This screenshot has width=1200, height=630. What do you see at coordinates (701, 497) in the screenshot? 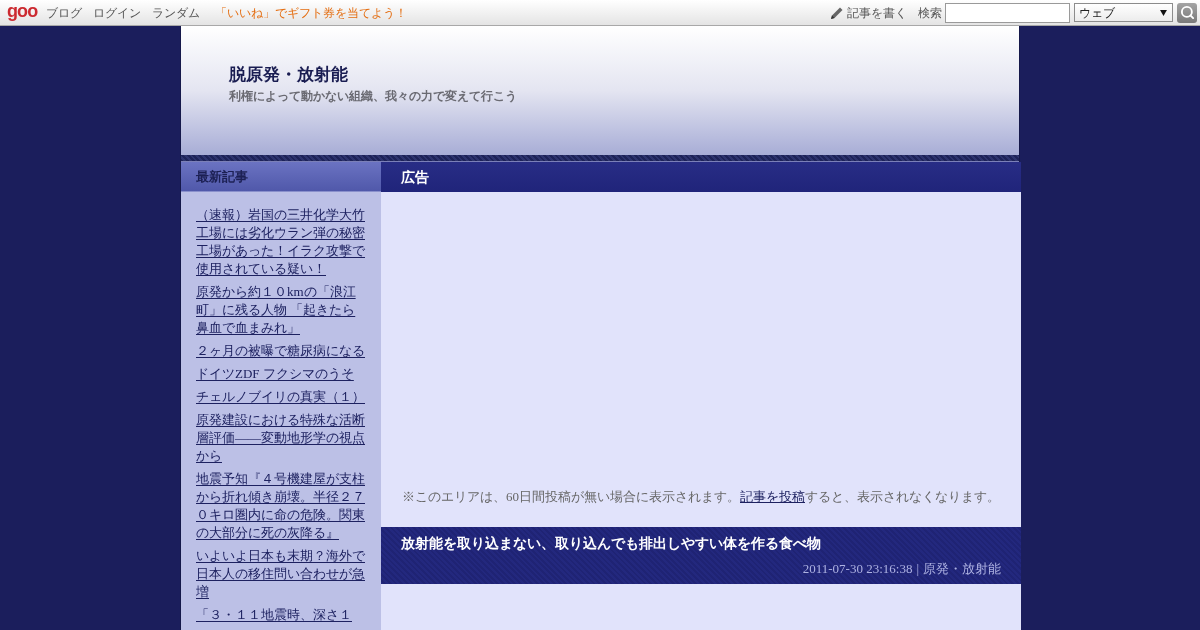
I see `ad-notice: ※このエリアは、60日間投稿が無い場合に表示されます。記事を投稿すると、表示されなくなります。` at bounding box center [701, 497].